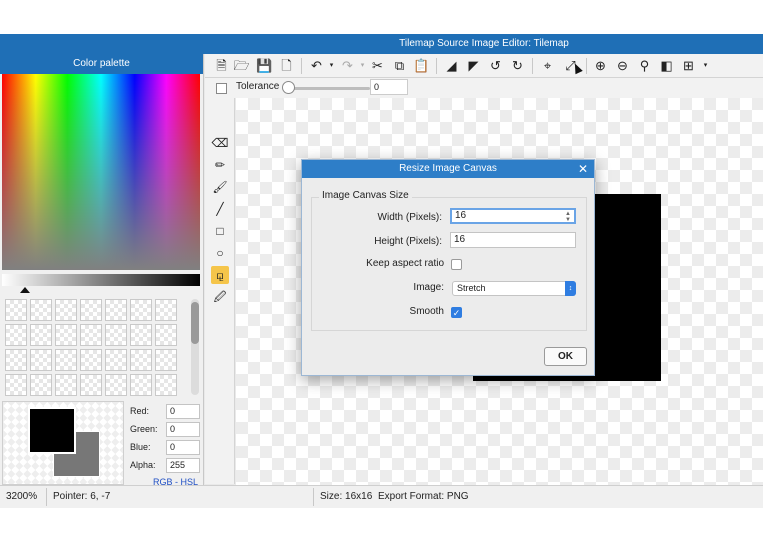 The width and height of the screenshot is (763, 541). Describe the element at coordinates (195, 323) in the screenshot. I see `swatch-scrollbar-thumb` at that location.